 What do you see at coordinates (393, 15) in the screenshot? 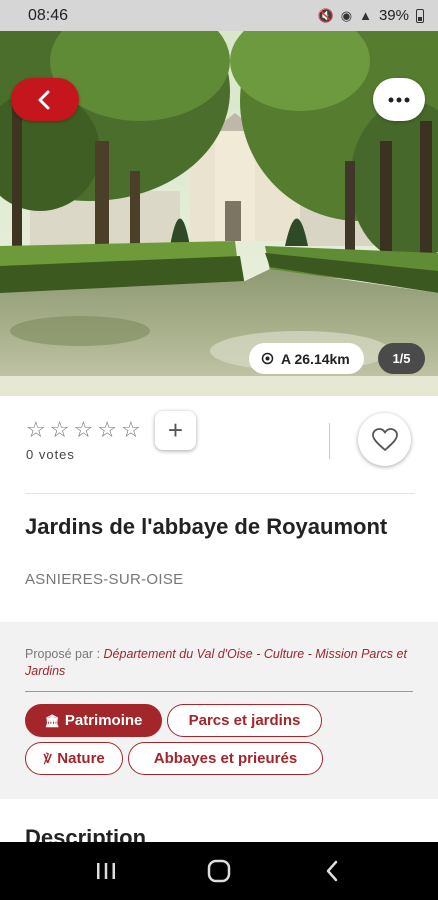
I see `battery-percent: 39%` at bounding box center [393, 15].